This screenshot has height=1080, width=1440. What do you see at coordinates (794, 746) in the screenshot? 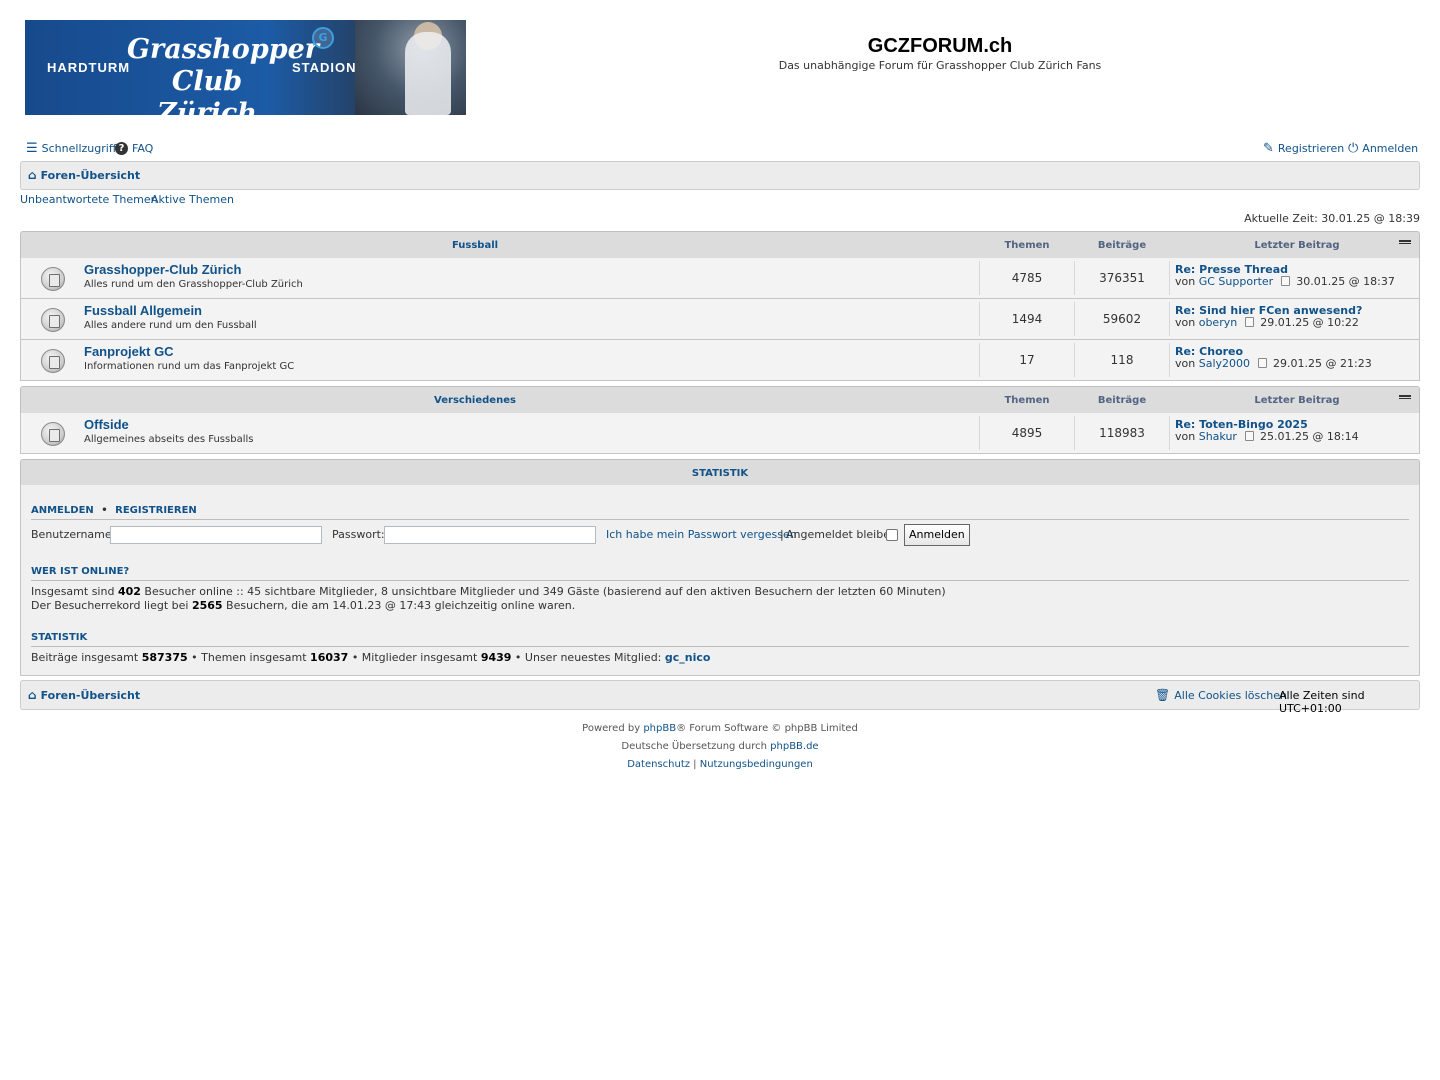
I see `phpbb-de-link: phpBB.de` at bounding box center [794, 746].